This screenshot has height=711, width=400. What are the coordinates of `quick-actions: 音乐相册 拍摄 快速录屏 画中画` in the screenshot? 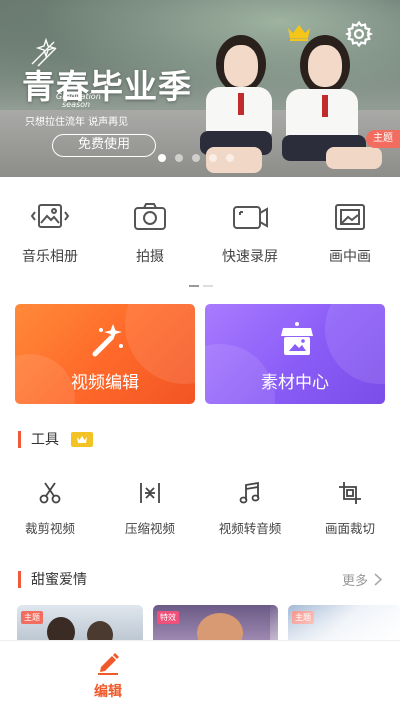 It's located at (200, 233).